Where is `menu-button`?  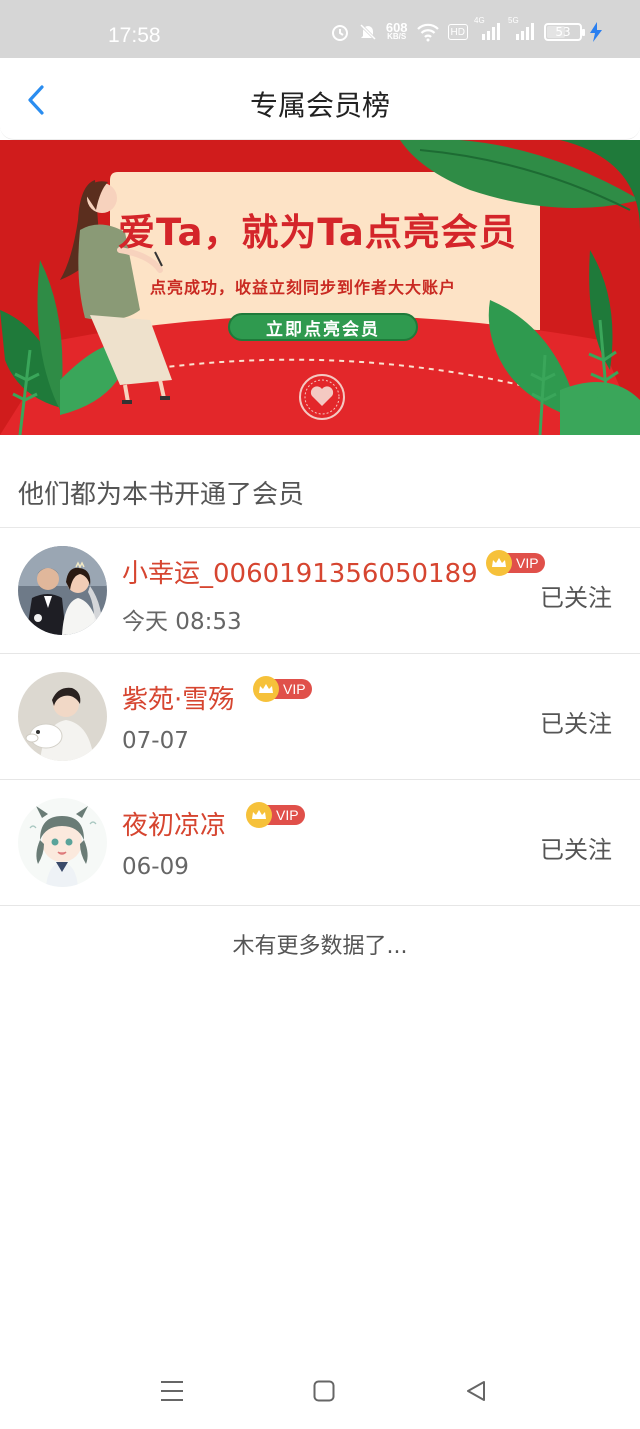
menu-button is located at coordinates (172, 1391).